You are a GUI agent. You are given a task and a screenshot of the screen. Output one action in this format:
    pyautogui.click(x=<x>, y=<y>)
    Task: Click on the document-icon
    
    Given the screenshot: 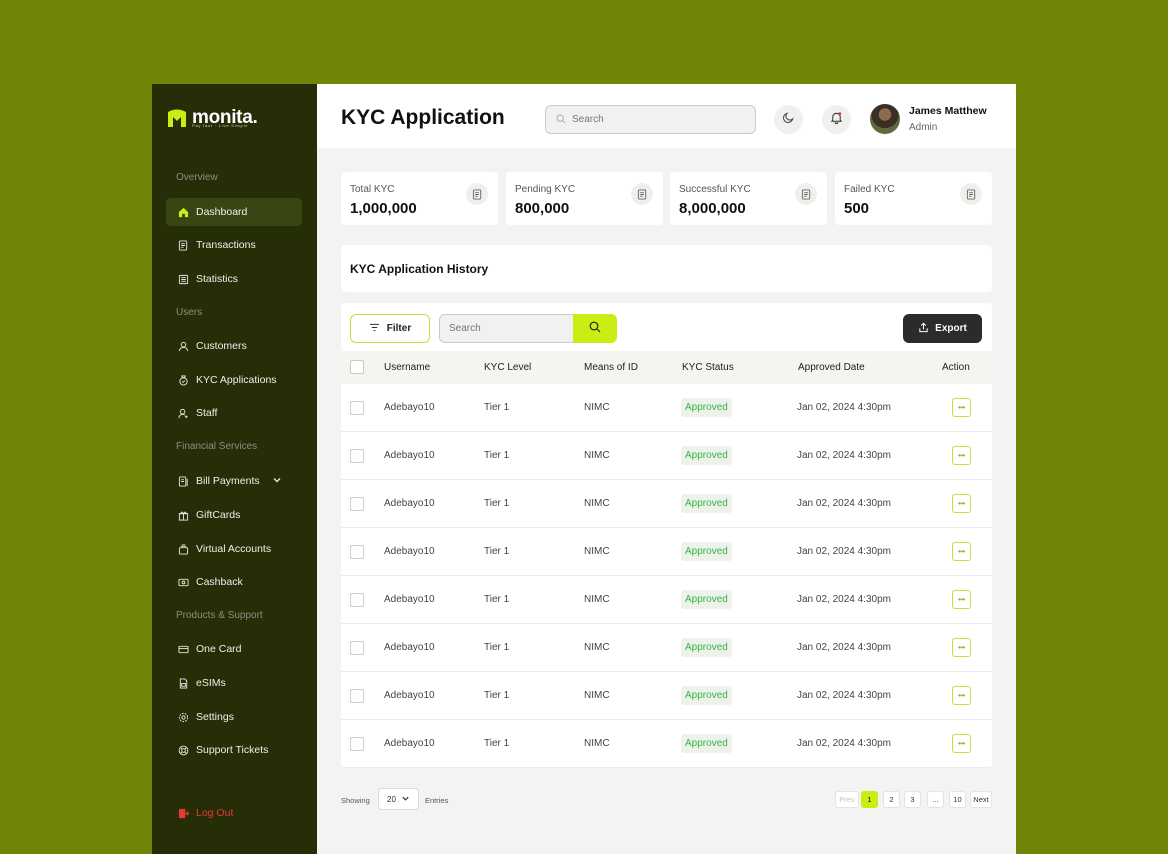 What is the action you would take?
    pyautogui.click(x=477, y=194)
    